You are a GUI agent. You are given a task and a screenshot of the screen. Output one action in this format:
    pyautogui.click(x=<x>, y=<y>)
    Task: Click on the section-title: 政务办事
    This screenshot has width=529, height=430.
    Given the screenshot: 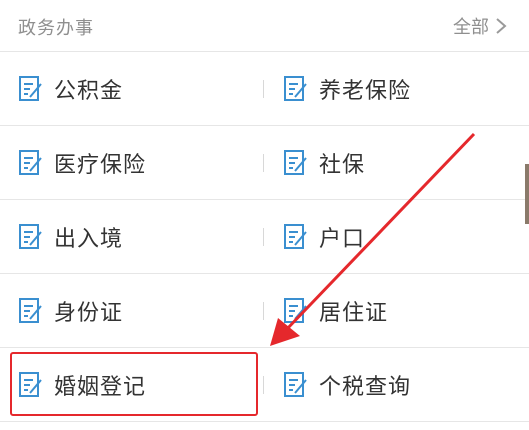 What is the action you would take?
    pyautogui.click(x=56, y=28)
    